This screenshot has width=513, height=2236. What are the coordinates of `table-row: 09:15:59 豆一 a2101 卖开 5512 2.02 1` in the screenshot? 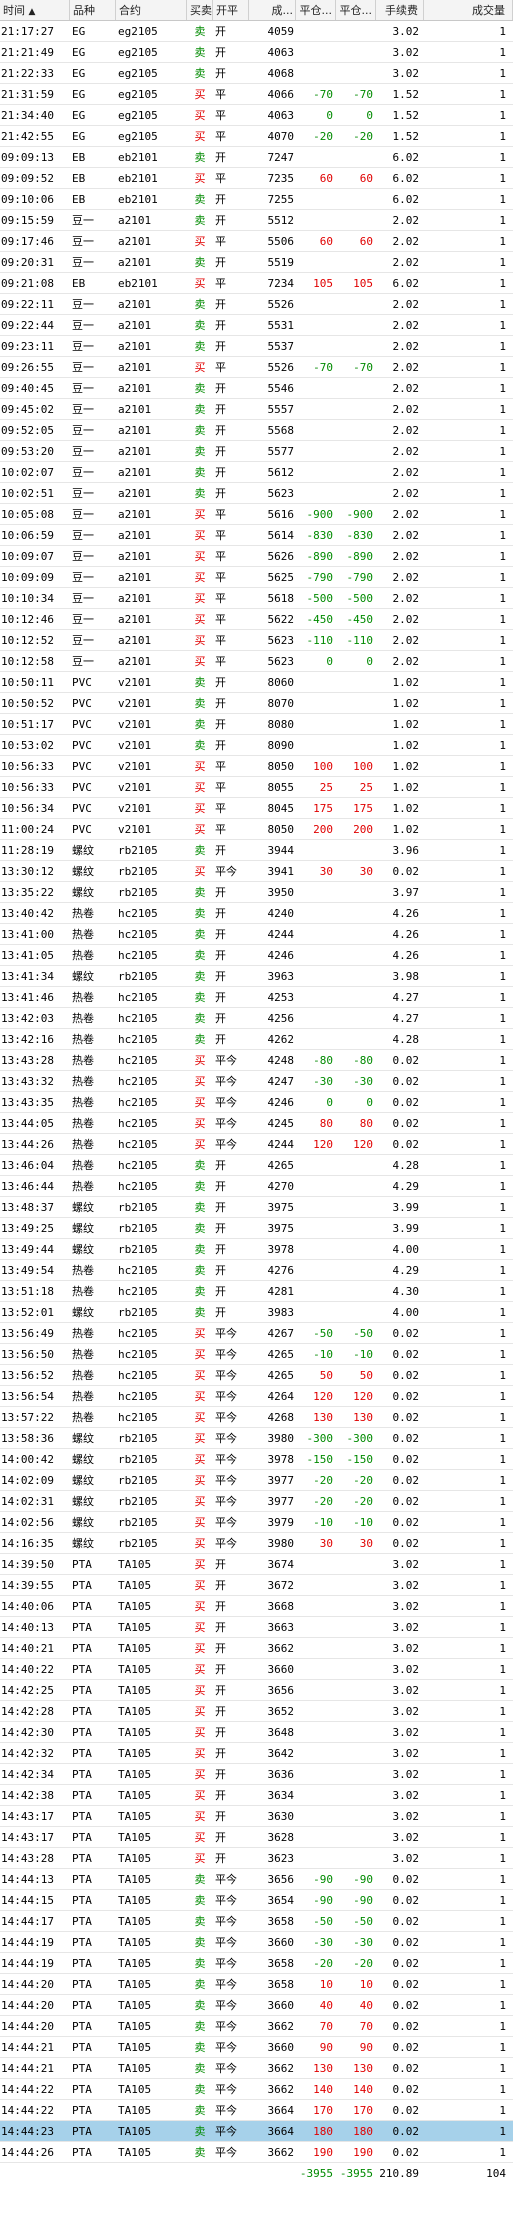 It's located at (256, 220).